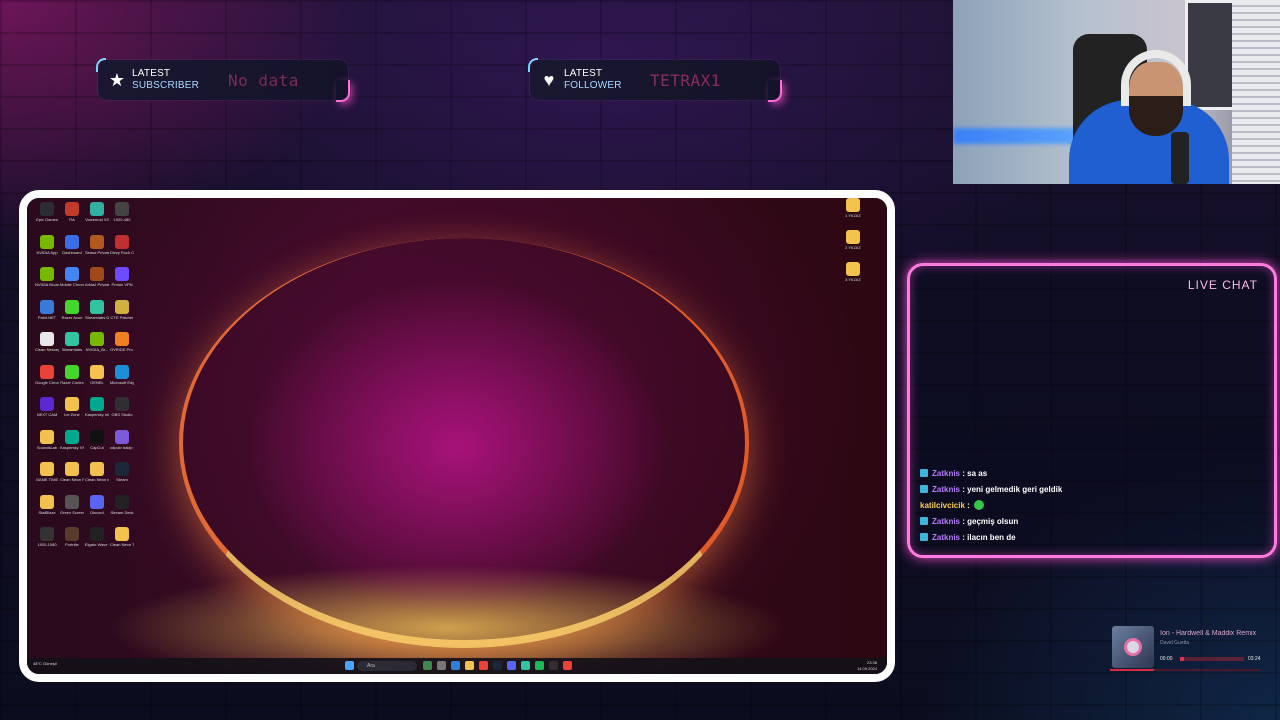 Image resolution: width=1280 pixels, height=720 pixels. Describe the element at coordinates (72, 277) in the screenshot. I see `desktop-icon: Mobile Chrome` at that location.